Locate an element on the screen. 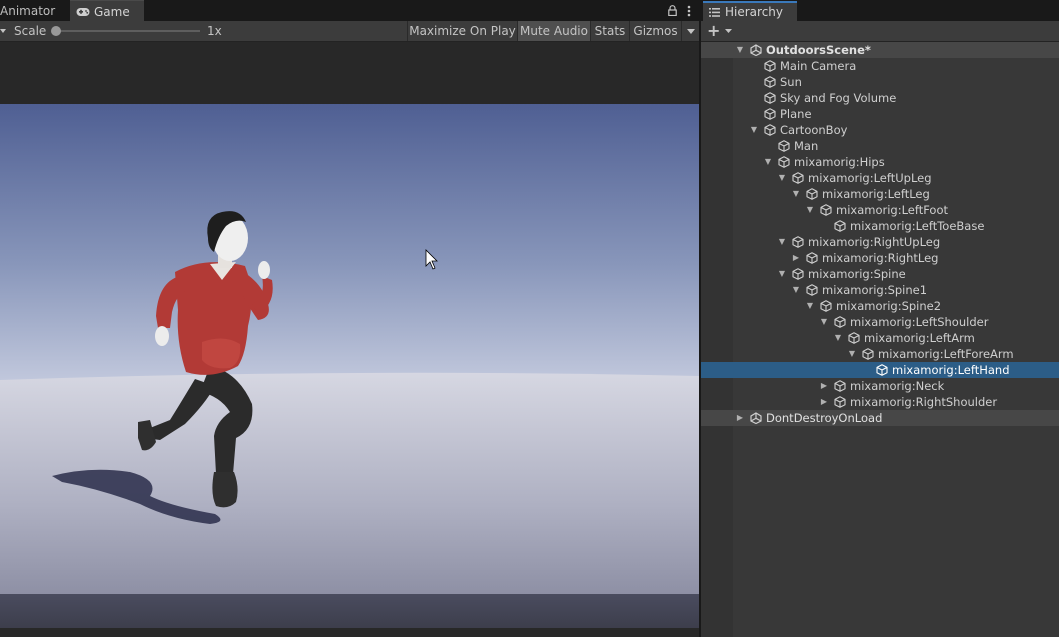 The image size is (1059, 637). lock-icon is located at coordinates (672, 10).